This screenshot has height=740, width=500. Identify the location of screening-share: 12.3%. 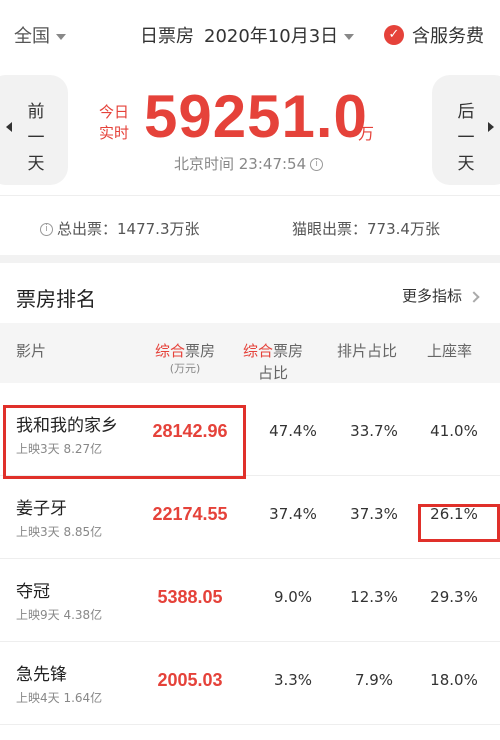
(374, 597).